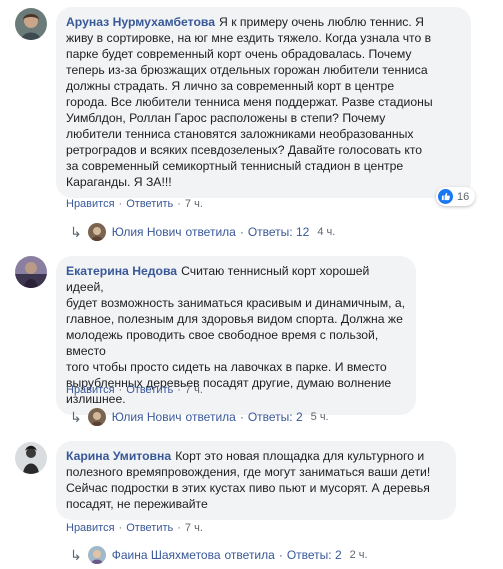 Image resolution: width=503 pixels, height=569 pixels. What do you see at coordinates (456, 196) in the screenshot?
I see `reactions-badge: 16` at bounding box center [456, 196].